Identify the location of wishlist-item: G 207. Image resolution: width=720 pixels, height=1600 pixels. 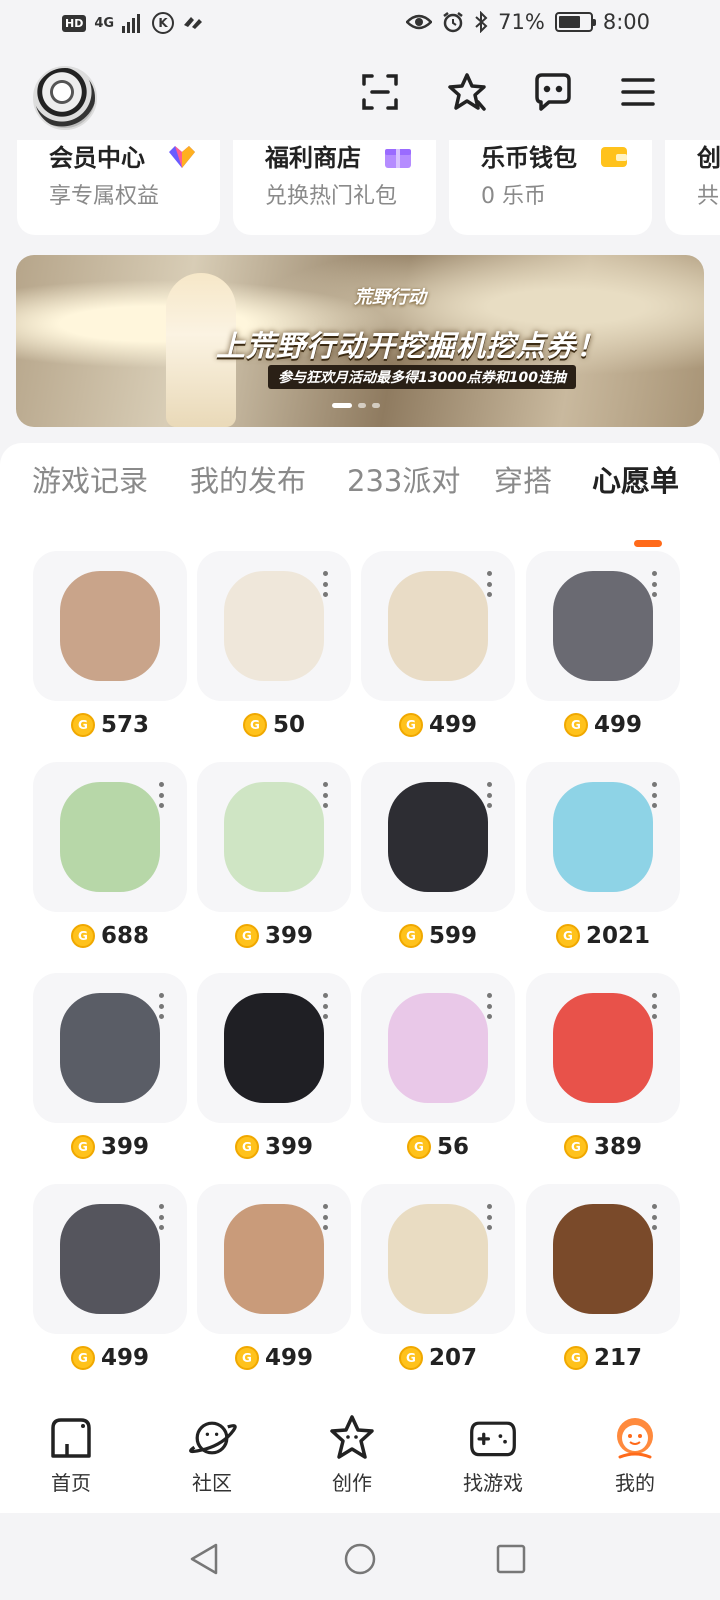
(438, 1286).